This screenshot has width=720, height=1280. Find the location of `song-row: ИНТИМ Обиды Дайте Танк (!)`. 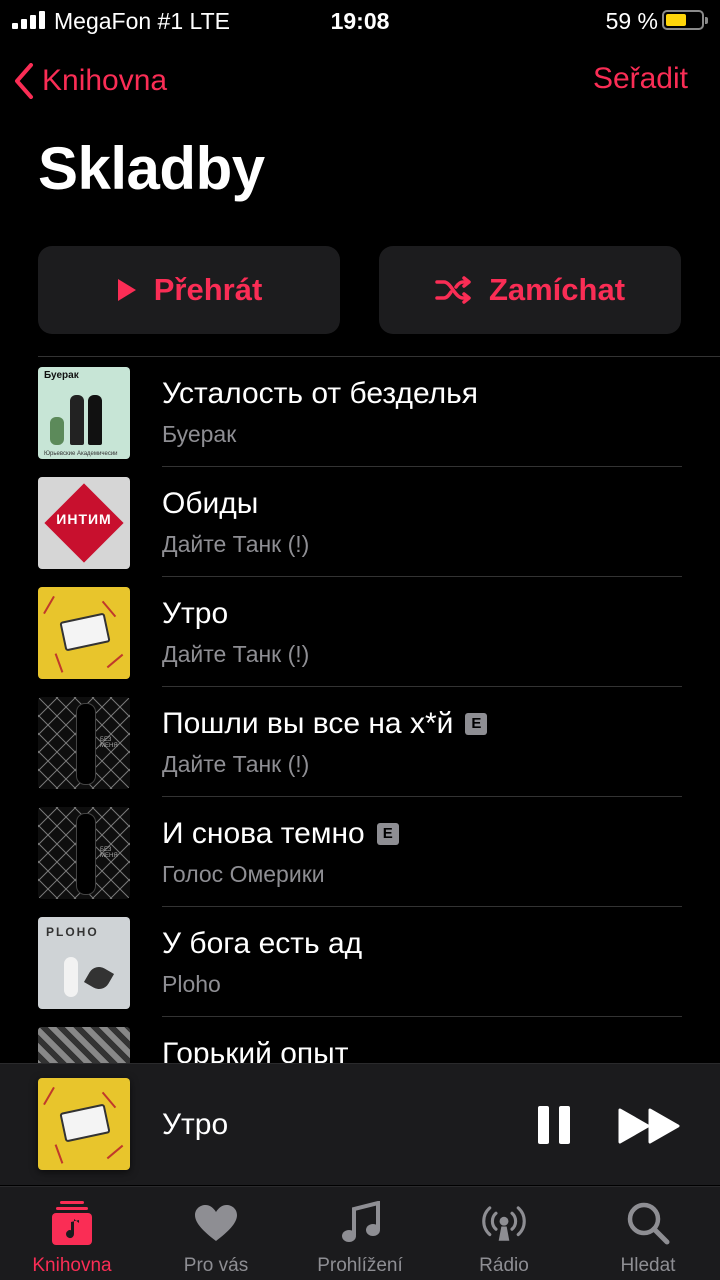

song-row: ИНТИМ Обиды Дайте Танк (!) is located at coordinates (360, 522).